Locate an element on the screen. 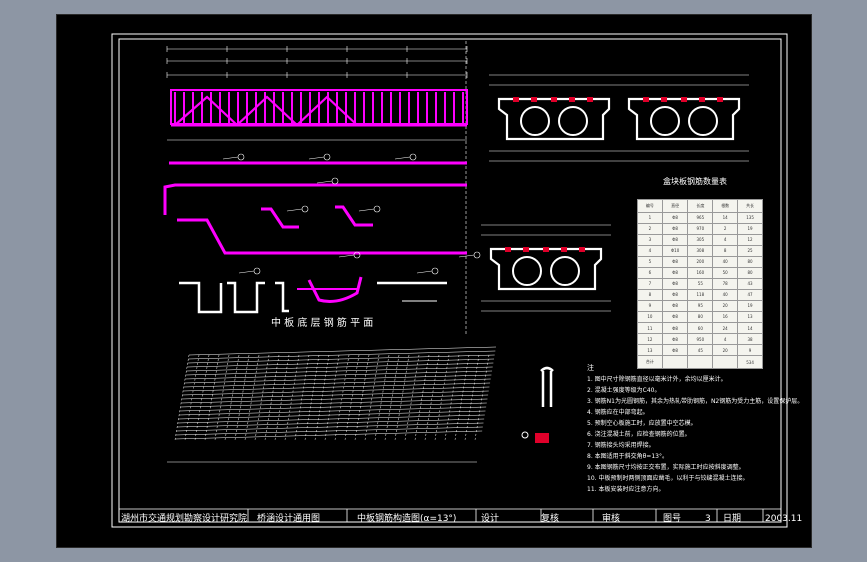  section-b is located at coordinates (684, 118).